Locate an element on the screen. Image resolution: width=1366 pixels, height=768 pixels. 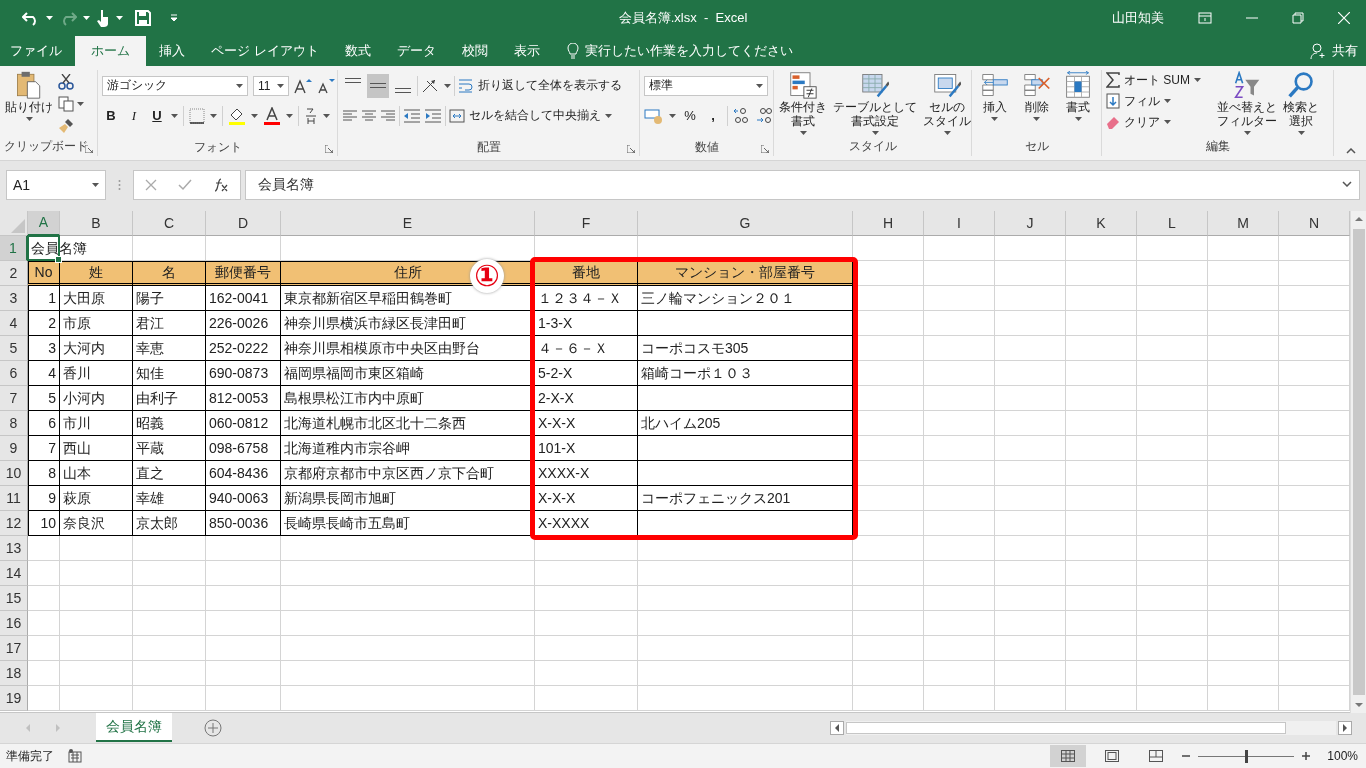
increase-decimal-icon is located at coordinates (742, 115).